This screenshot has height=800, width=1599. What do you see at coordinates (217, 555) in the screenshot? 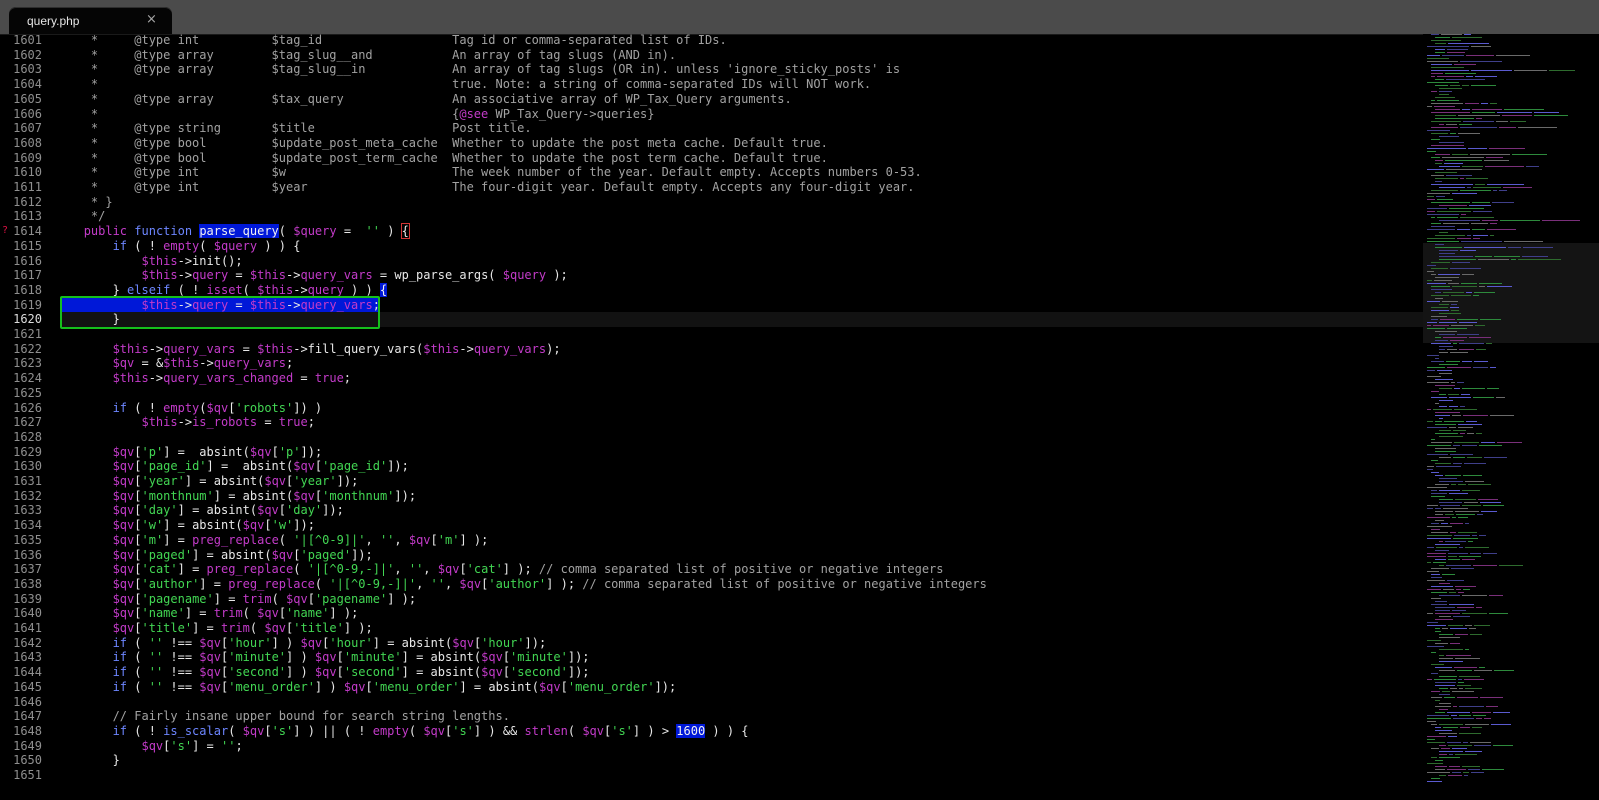
I see `code-line: $qv['paged'] = absint($qv['paged']);` at bounding box center [217, 555].